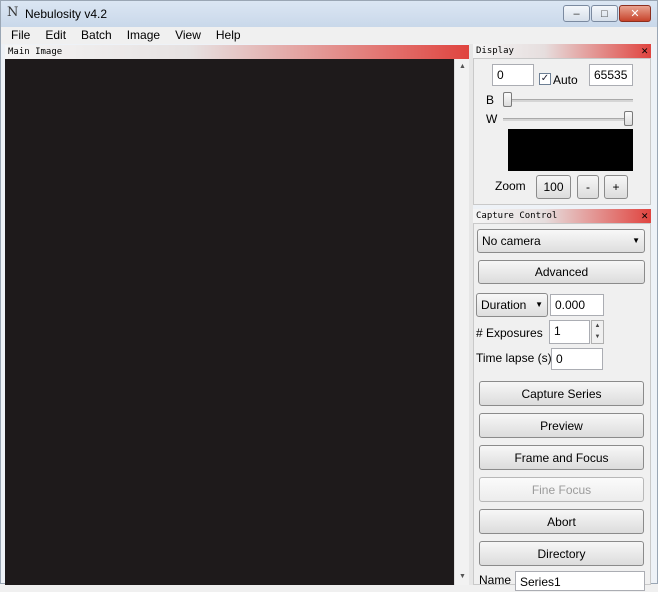  Describe the element at coordinates (597, 337) in the screenshot. I see `spin-down-icon: ▼` at that location.